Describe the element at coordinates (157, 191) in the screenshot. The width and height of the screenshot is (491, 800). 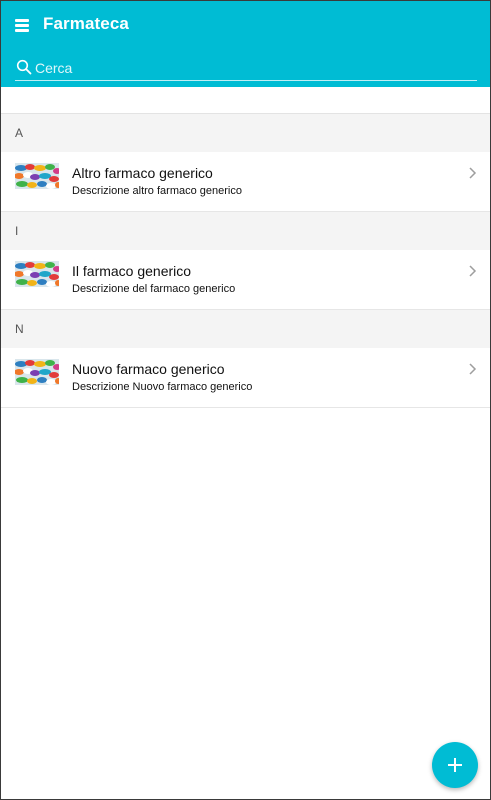
I see `item-description: Descrizione altro farmaco generico` at that location.